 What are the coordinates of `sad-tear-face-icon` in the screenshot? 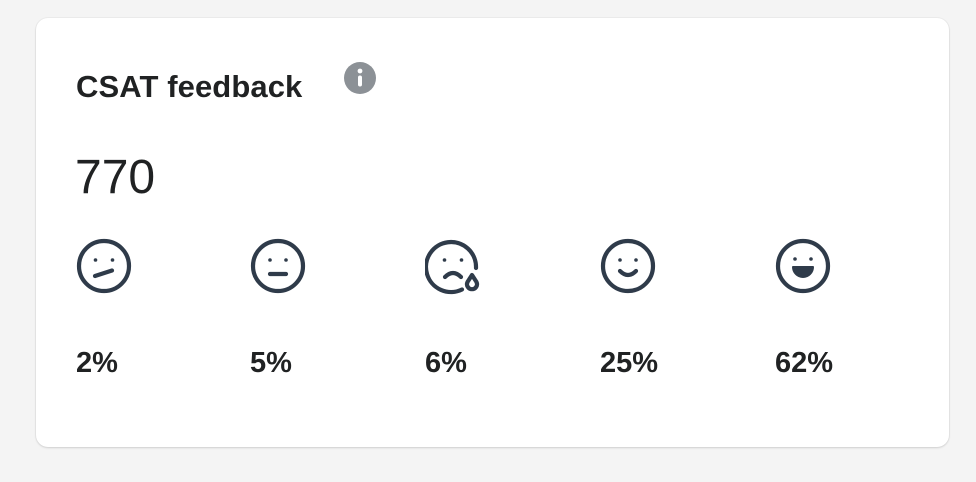 It's located at (452, 266).